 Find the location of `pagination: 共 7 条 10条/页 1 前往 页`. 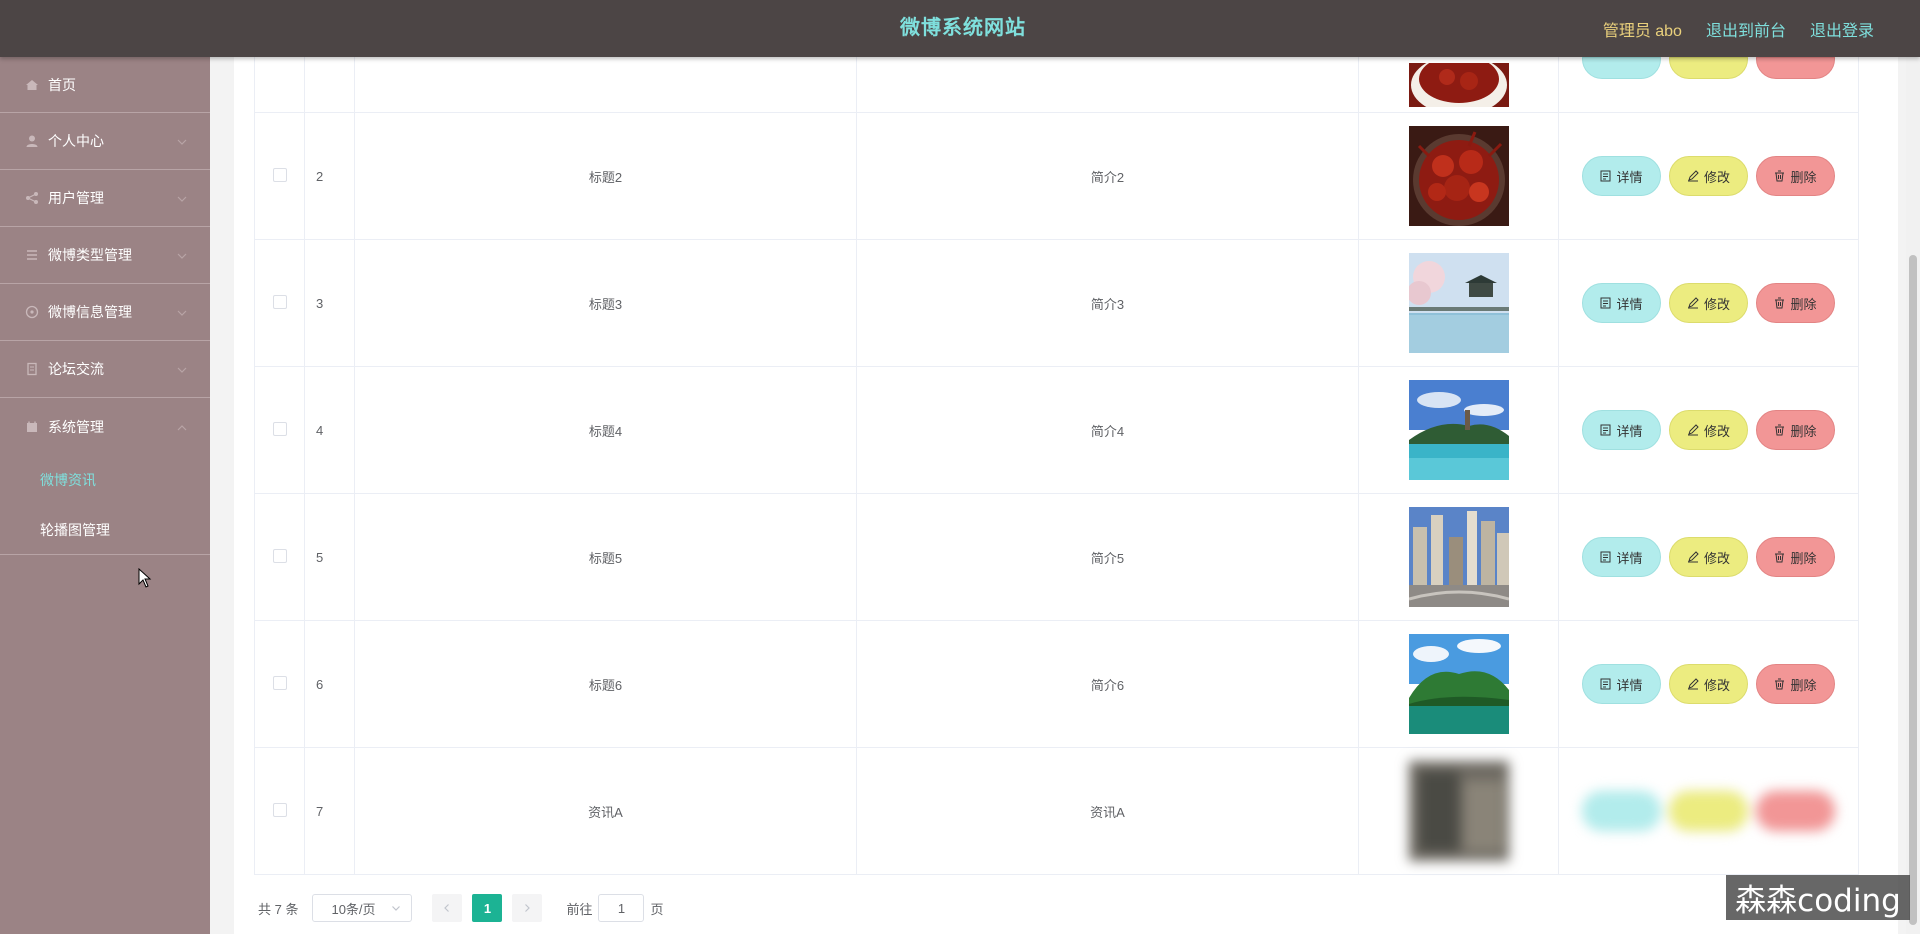

pagination: 共 7 条 10条/页 1 前往 页 is located at coordinates (461, 908).